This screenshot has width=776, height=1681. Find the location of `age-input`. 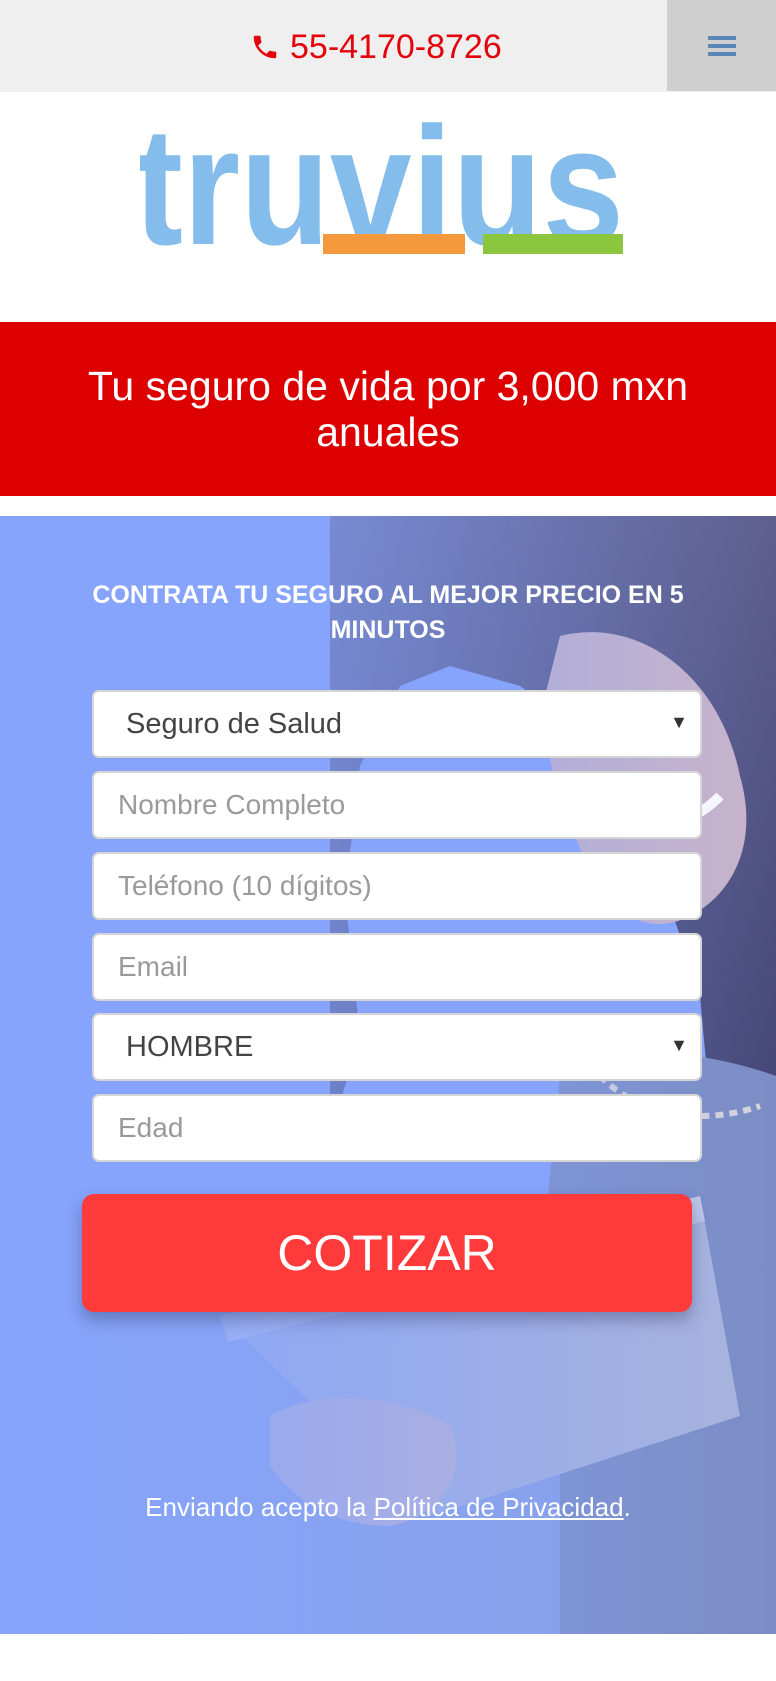

age-input is located at coordinates (397, 1128).